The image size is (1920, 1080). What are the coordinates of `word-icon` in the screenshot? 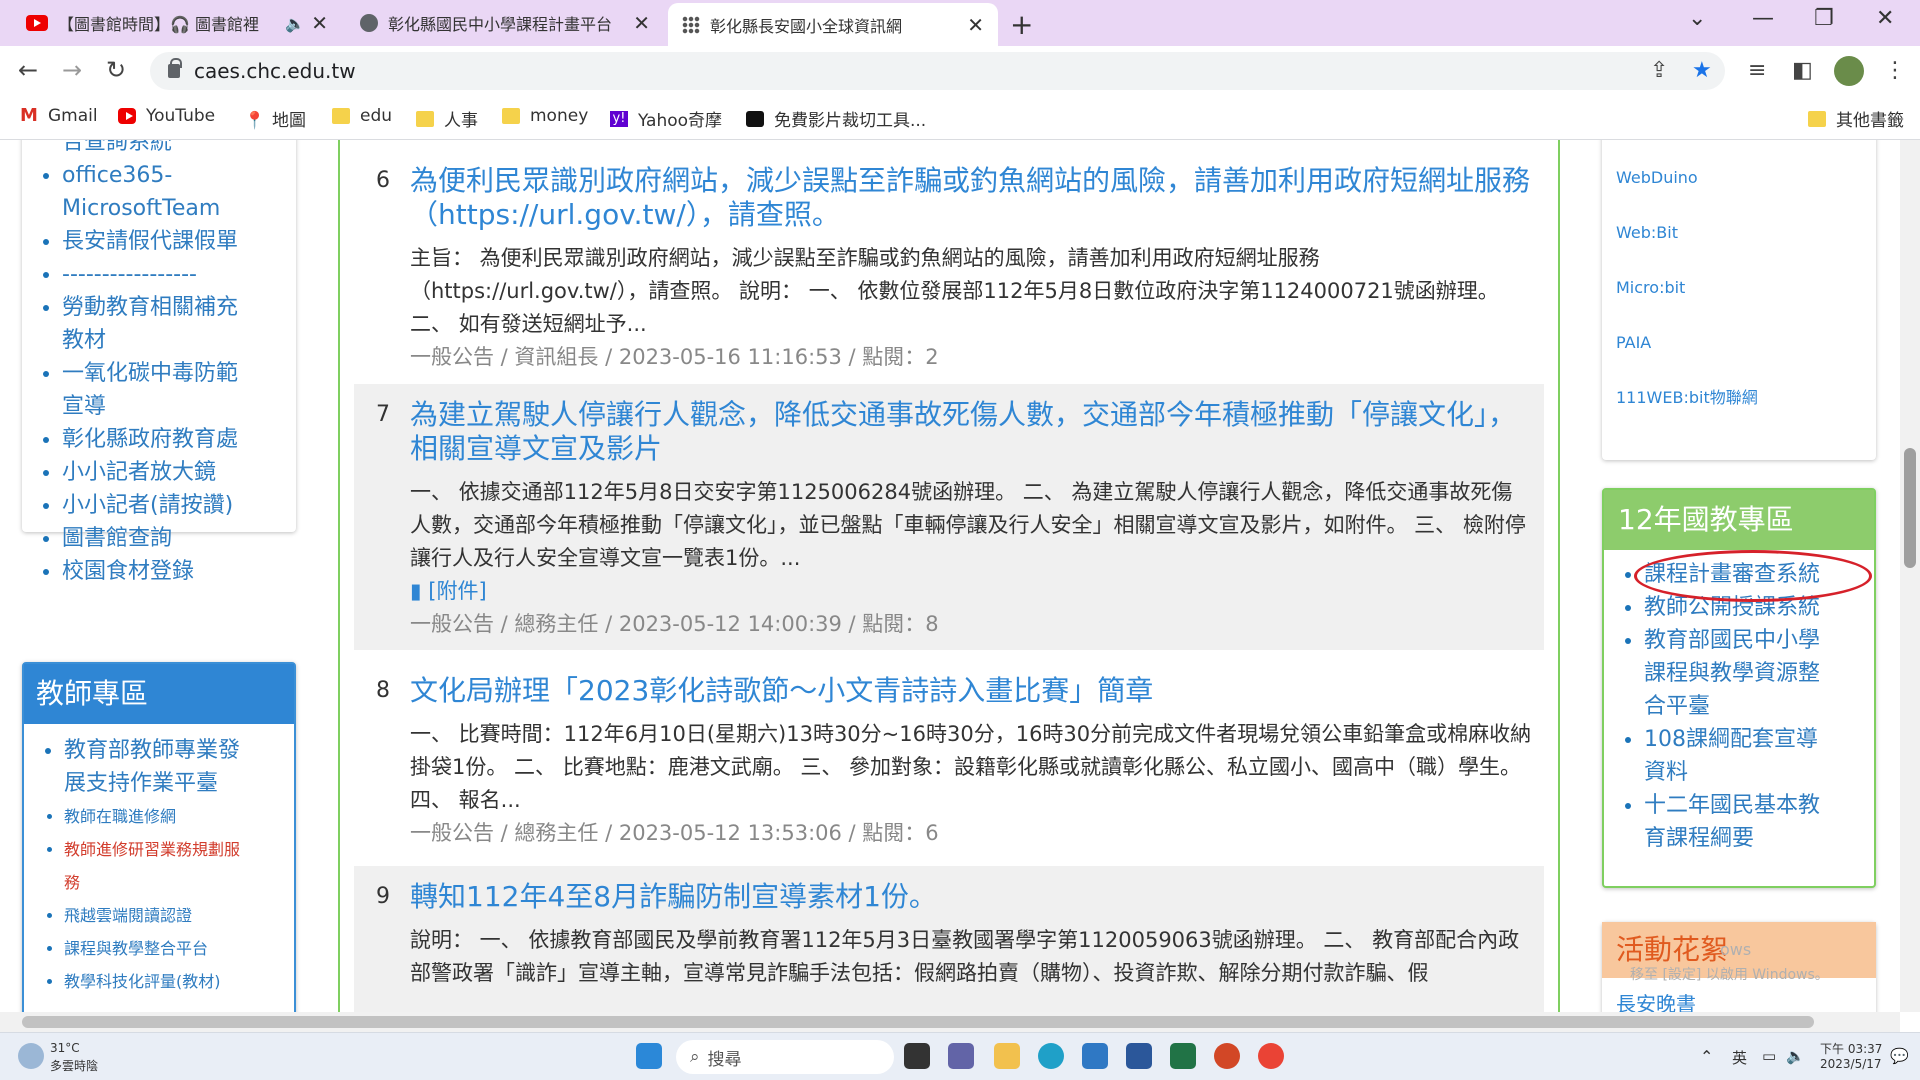 It's located at (1139, 1056).